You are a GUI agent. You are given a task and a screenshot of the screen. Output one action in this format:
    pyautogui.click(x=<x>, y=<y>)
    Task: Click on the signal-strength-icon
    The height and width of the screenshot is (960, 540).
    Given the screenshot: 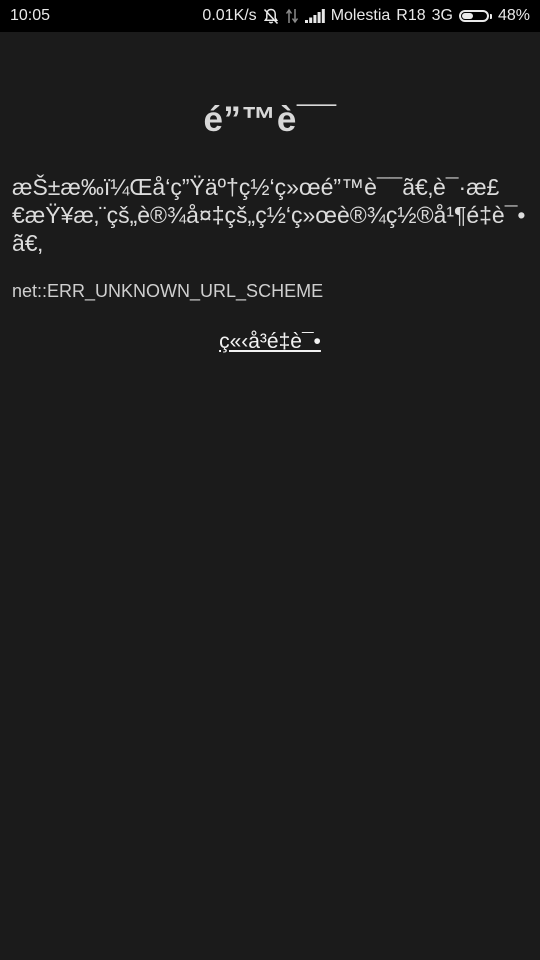 What is the action you would take?
    pyautogui.click(x=314, y=16)
    